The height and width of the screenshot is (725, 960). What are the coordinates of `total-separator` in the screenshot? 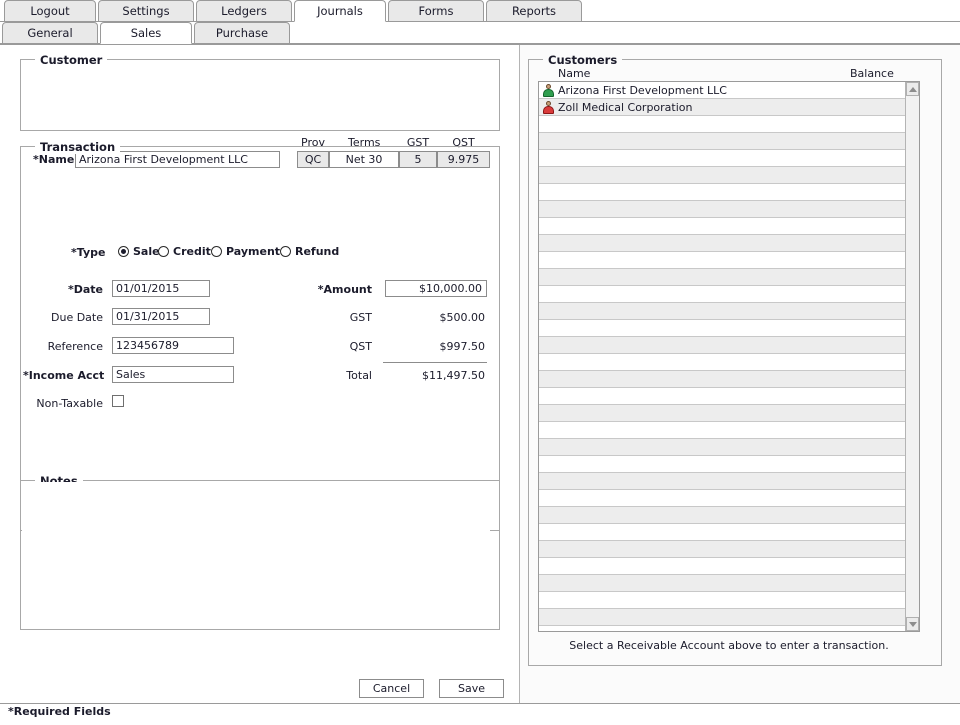 It's located at (435, 362).